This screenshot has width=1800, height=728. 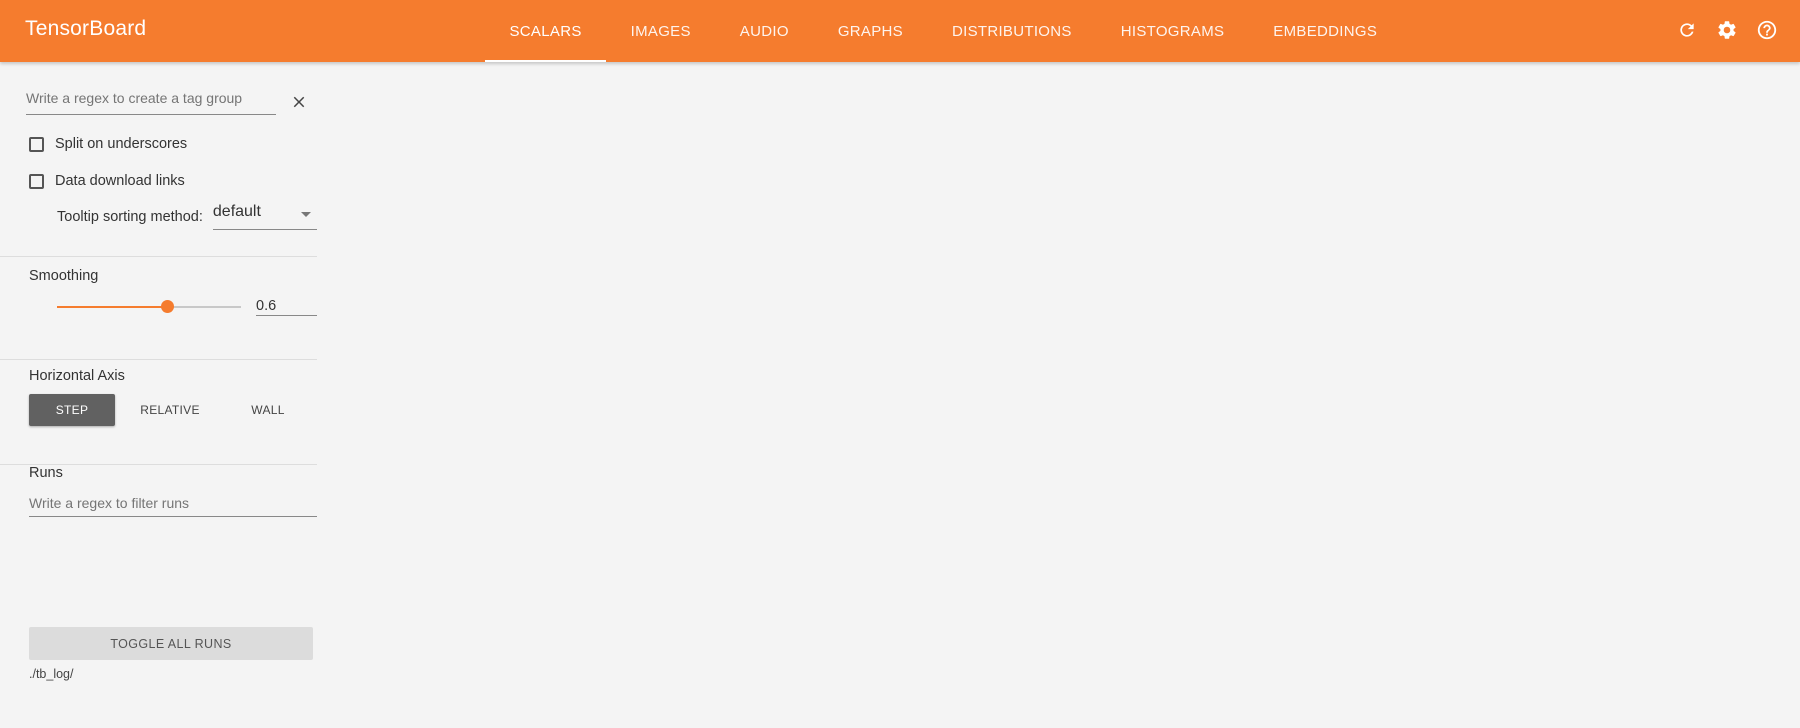 I want to click on tab-audio: AUDIO, so click(x=764, y=31).